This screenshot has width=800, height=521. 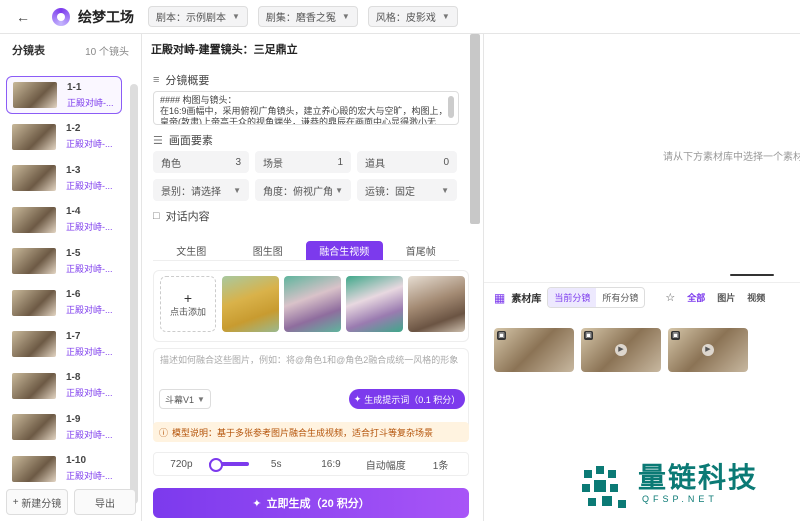 I want to click on output-count-option: 1条, so click(x=440, y=464).